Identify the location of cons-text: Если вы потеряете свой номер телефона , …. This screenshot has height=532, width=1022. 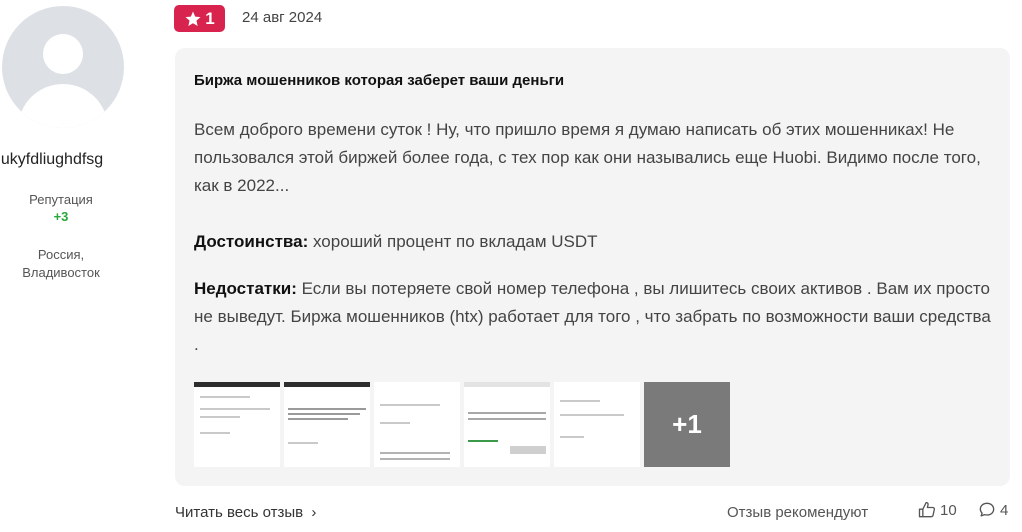
(592, 316).